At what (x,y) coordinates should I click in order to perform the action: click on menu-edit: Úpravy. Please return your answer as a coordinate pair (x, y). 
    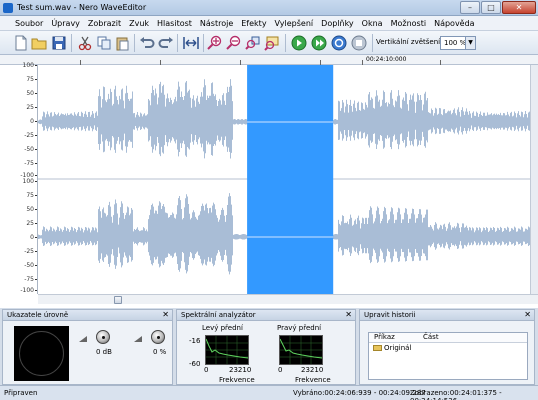
    Looking at the image, I should click on (65, 23).